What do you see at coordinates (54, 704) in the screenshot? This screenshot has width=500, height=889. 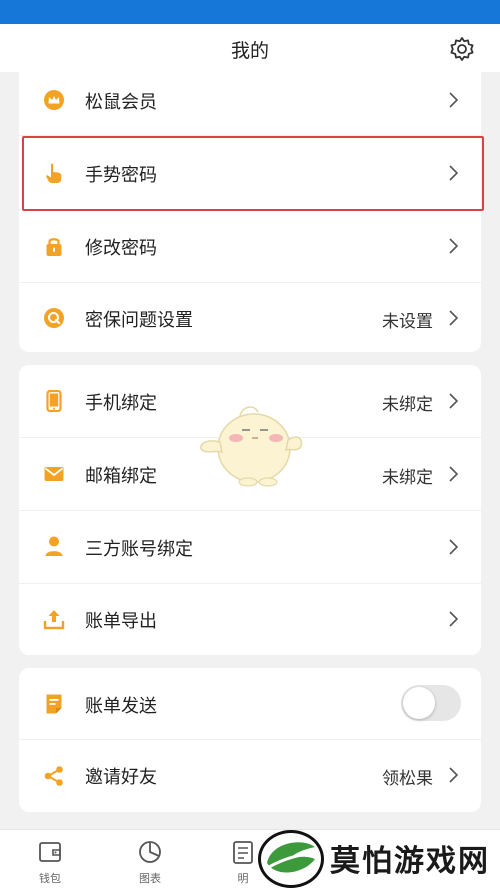 I see `document-icon` at bounding box center [54, 704].